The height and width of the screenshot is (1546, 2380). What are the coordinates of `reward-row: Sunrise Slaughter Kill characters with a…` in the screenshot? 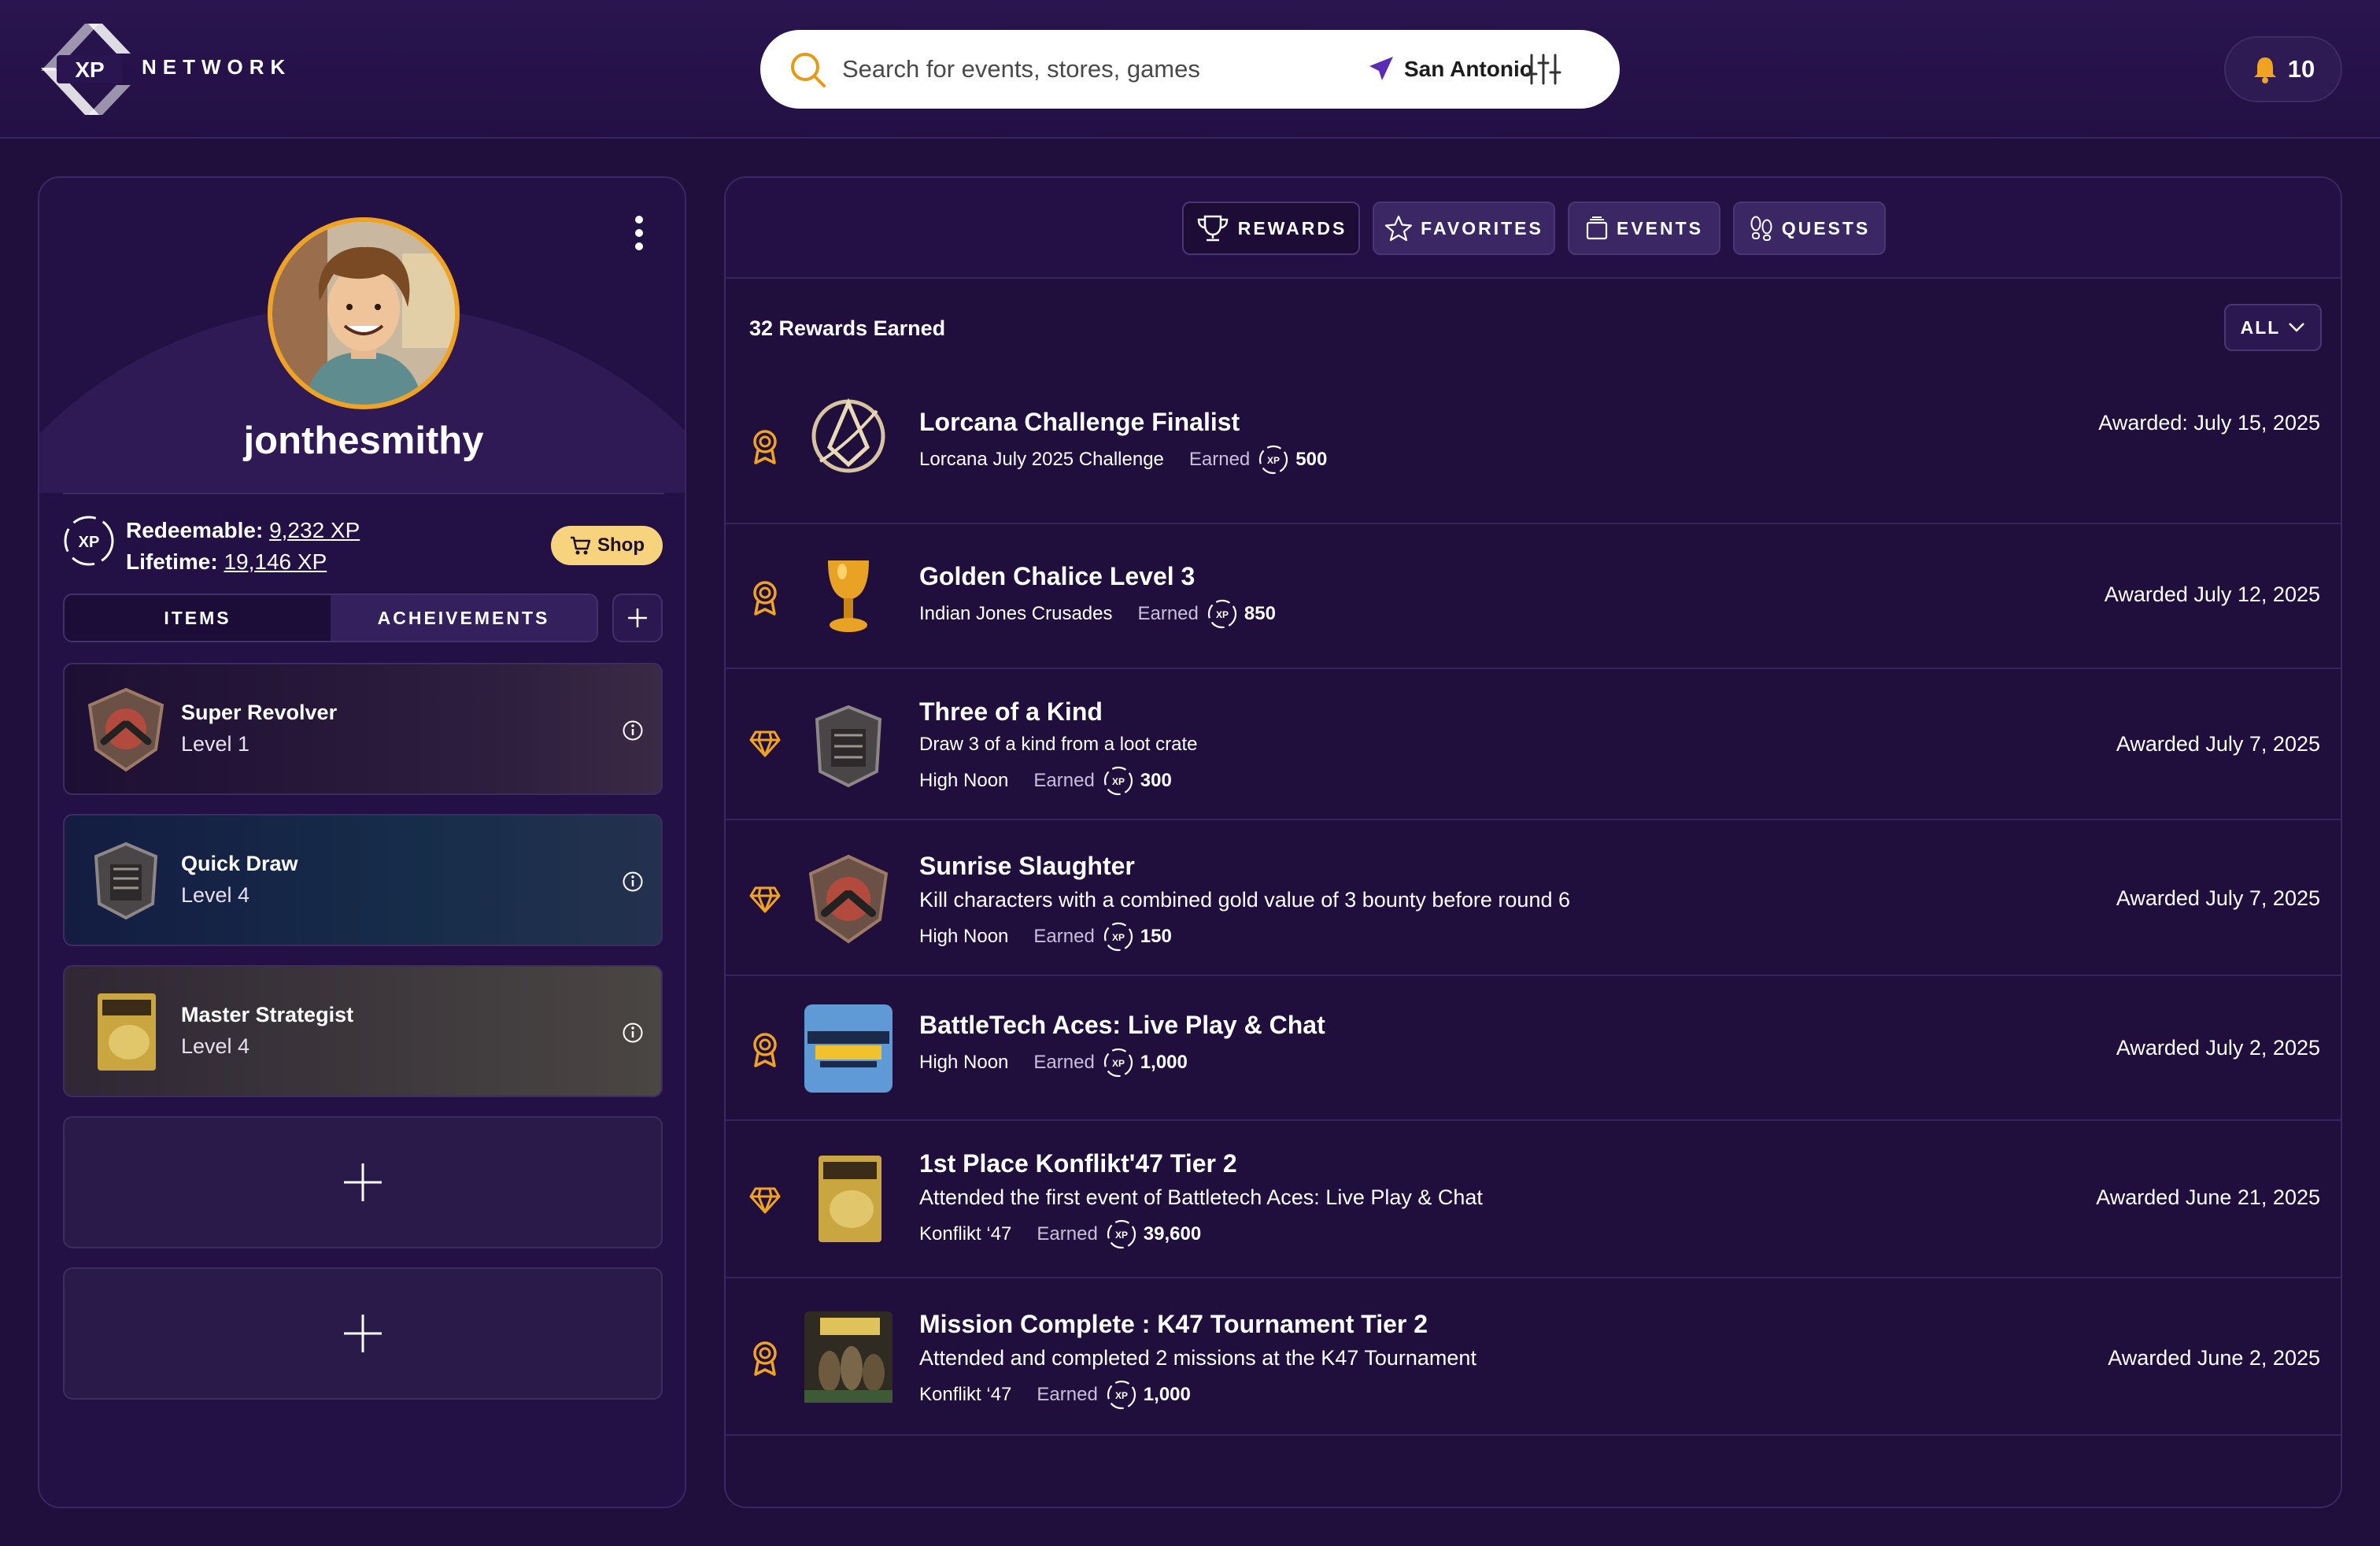 It's located at (1533, 898).